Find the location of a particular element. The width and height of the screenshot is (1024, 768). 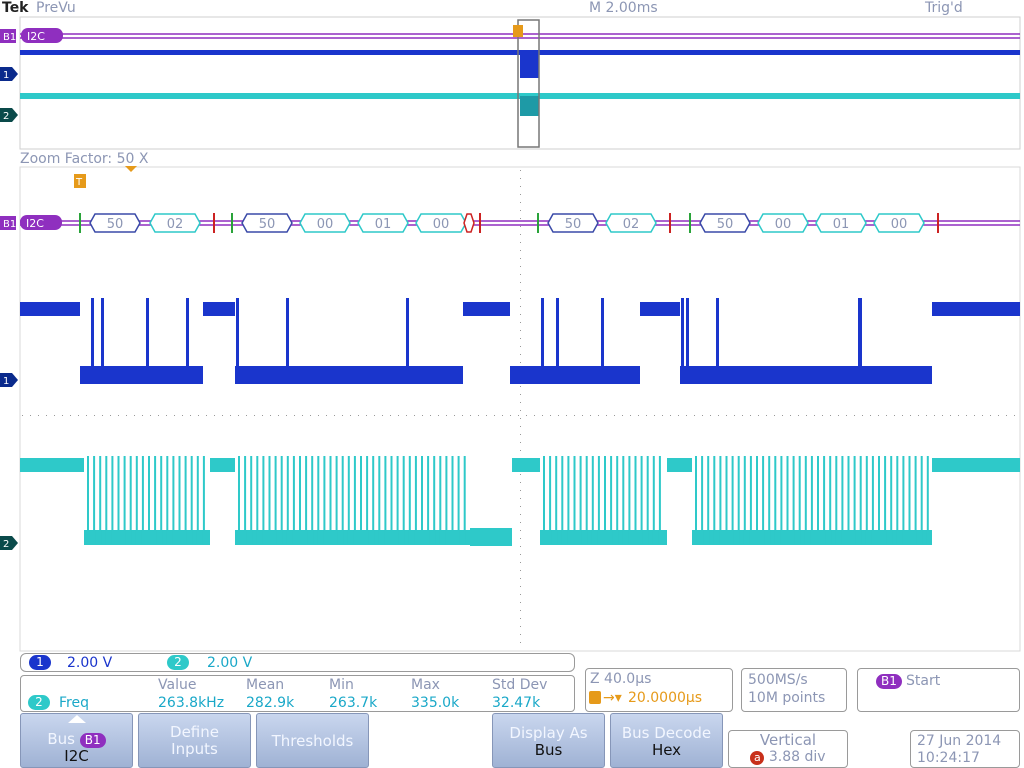

meas-mean: 282.9k is located at coordinates (270, 703).